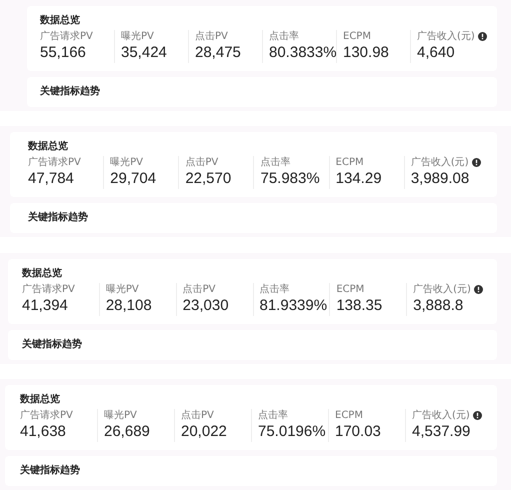 The image size is (511, 490). What do you see at coordinates (204, 432) in the screenshot?
I see `metric-value: 20,022` at bounding box center [204, 432].